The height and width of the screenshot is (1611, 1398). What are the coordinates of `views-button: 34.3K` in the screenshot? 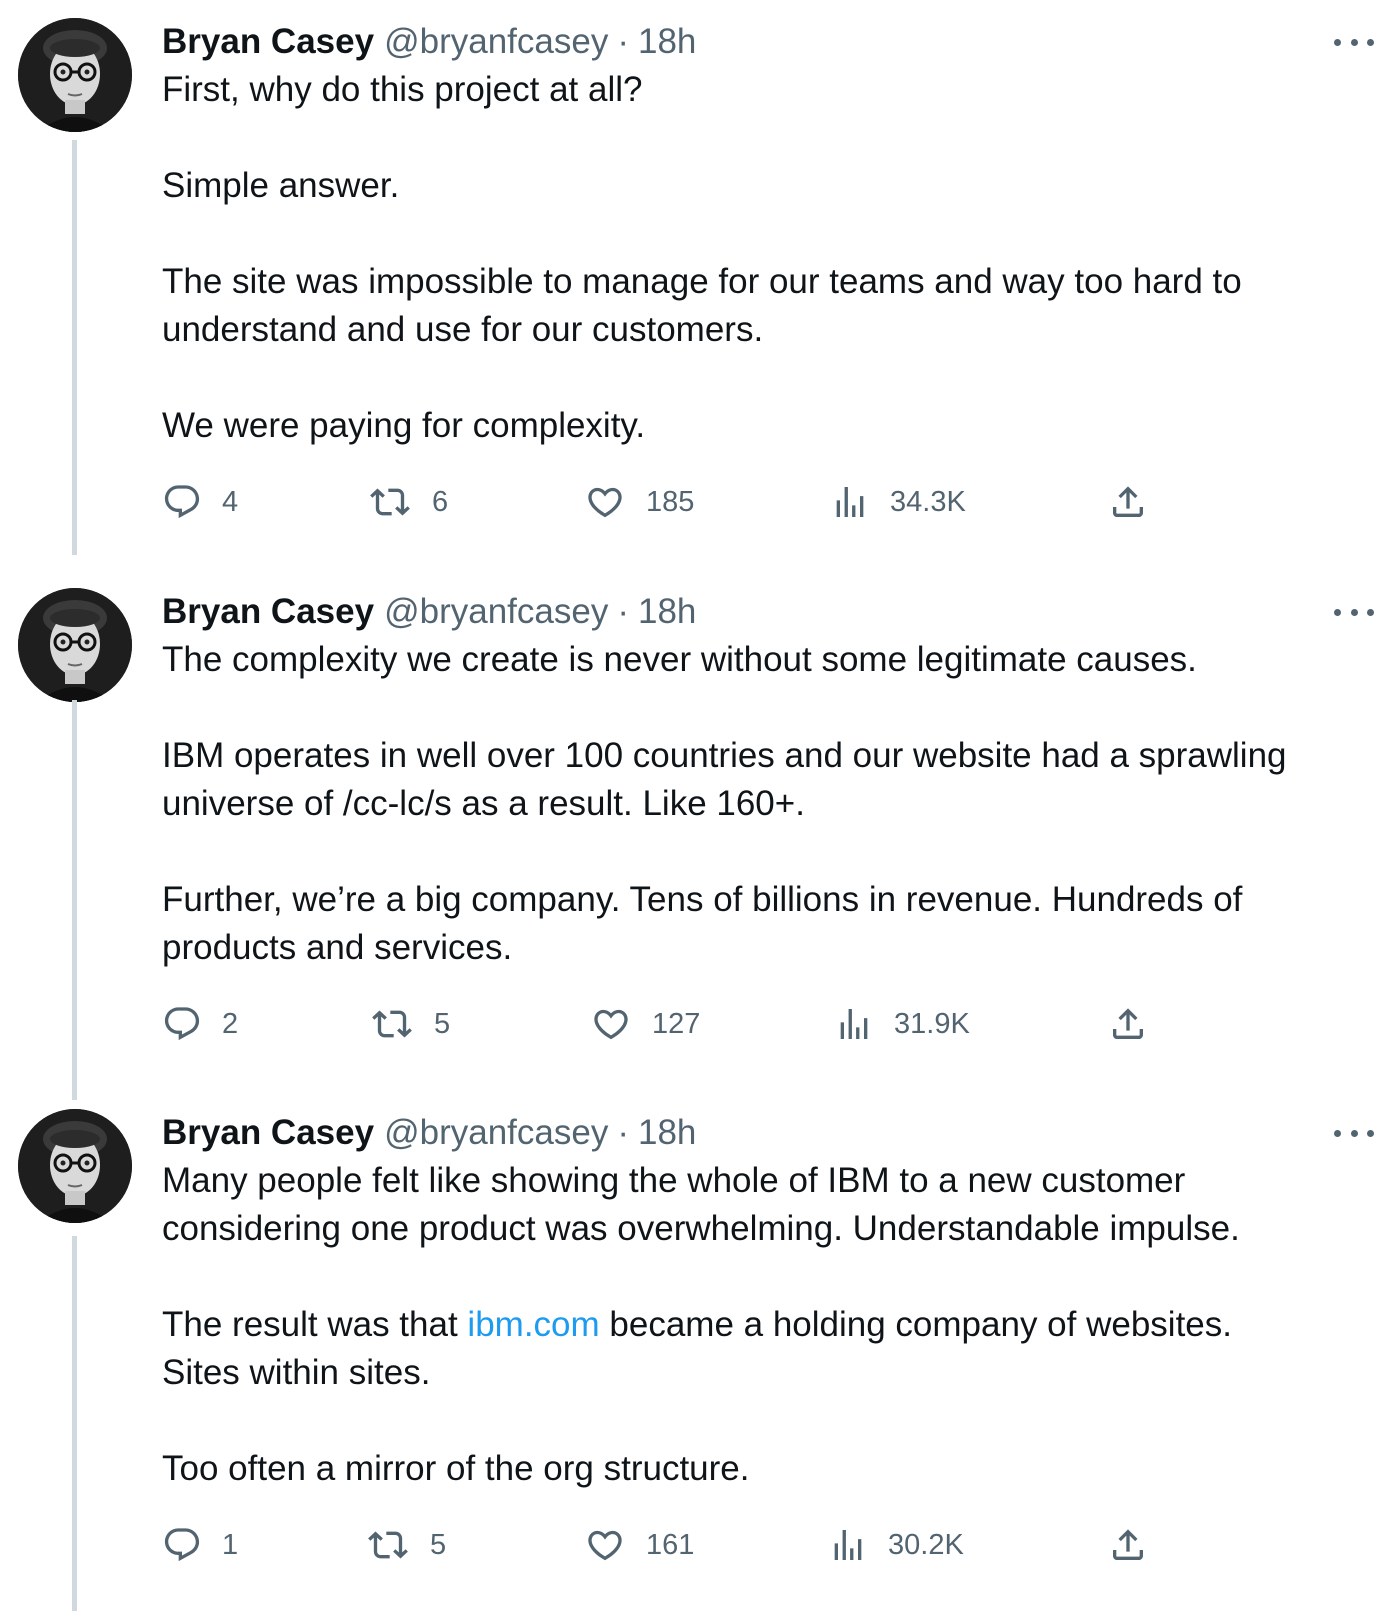 It's located at (898, 502).